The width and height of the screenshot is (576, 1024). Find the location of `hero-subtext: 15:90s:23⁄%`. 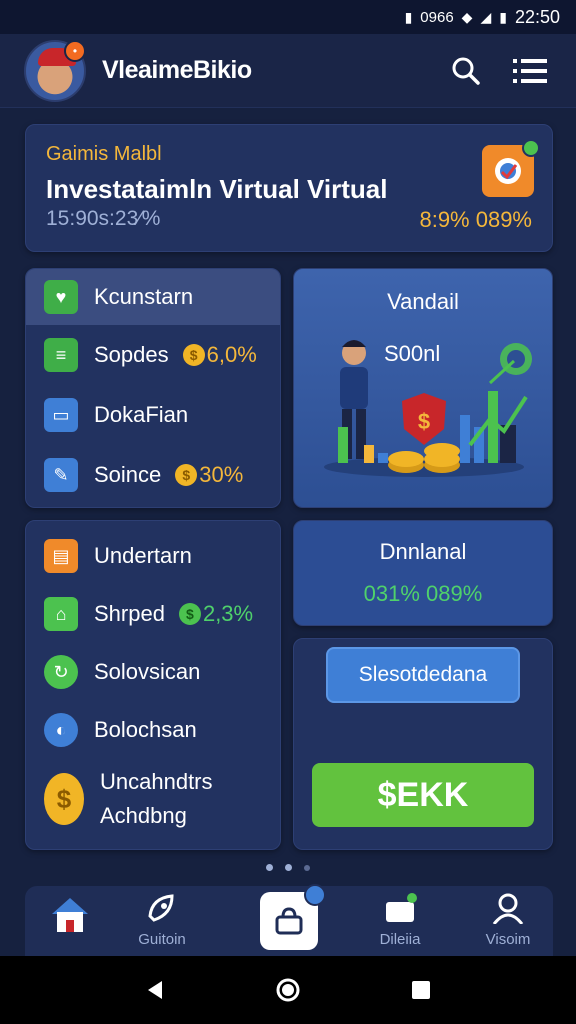

hero-subtext: 15:90s:23⁄% is located at coordinates (103, 218).